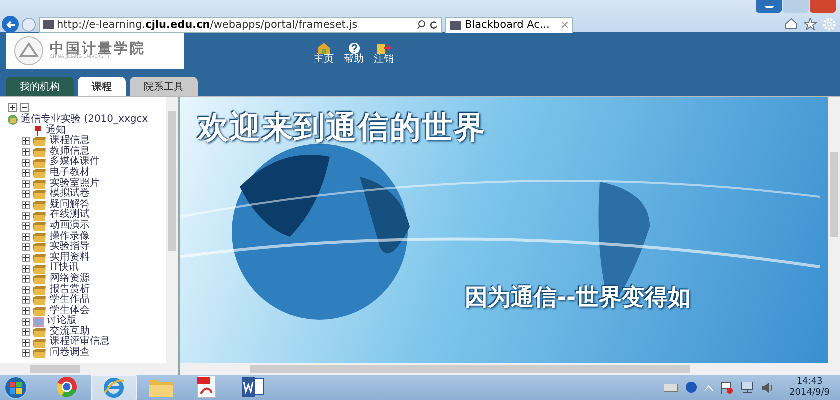 Image resolution: width=840 pixels, height=400 pixels. What do you see at coordinates (70, 215) in the screenshot?
I see `tree-item: 在线测试` at bounding box center [70, 215].